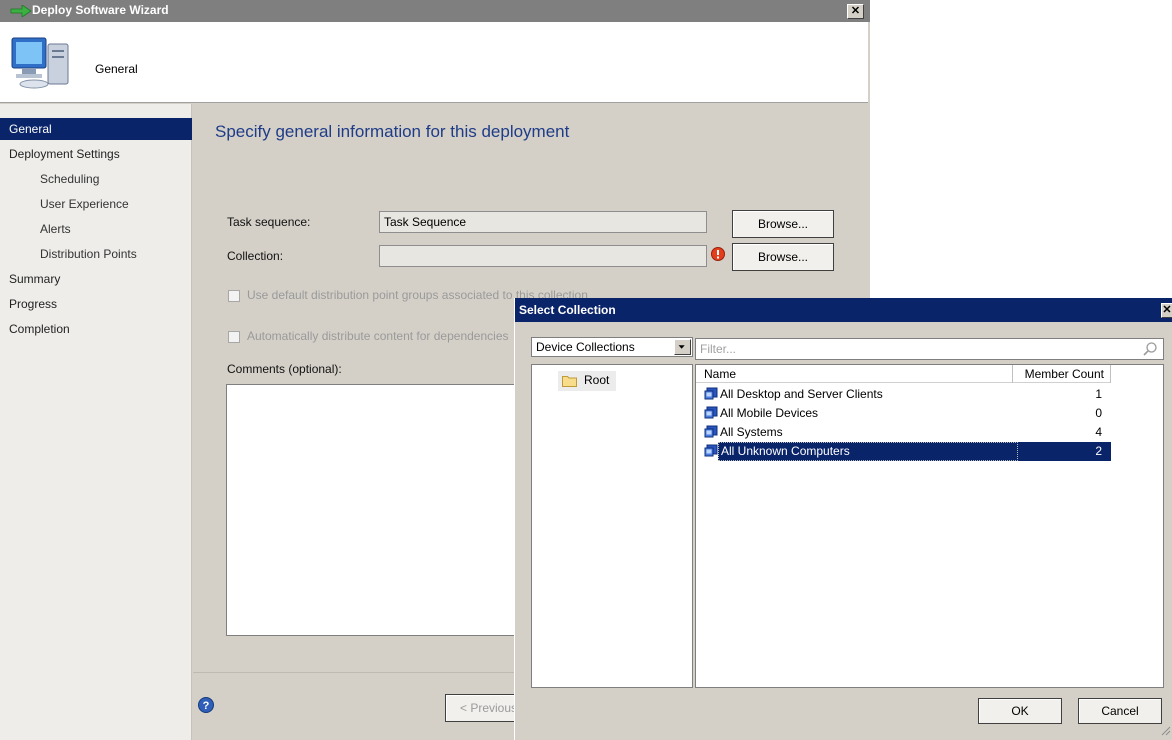 This screenshot has height=740, width=1172. I want to click on collection-label: Collection:, so click(255, 256).